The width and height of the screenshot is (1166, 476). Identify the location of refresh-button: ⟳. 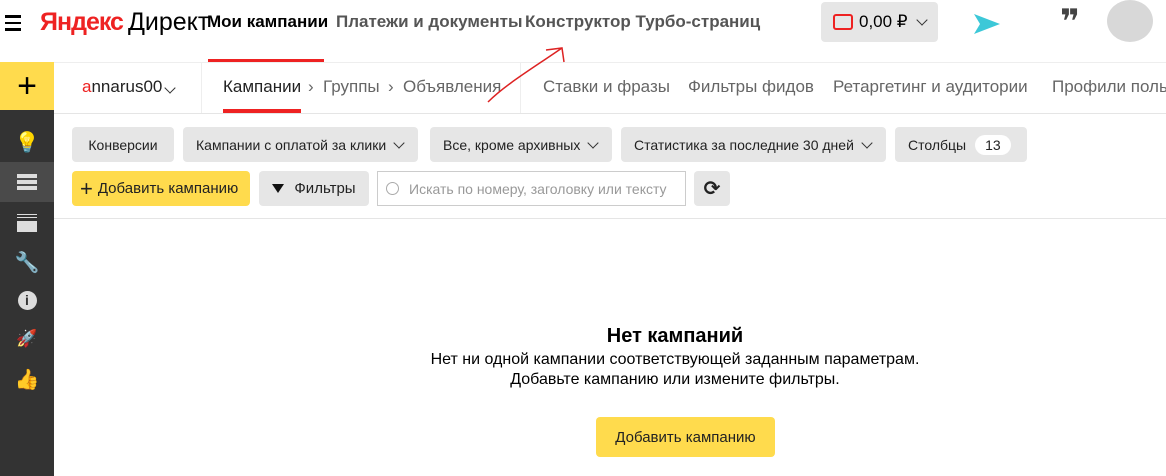
(712, 188).